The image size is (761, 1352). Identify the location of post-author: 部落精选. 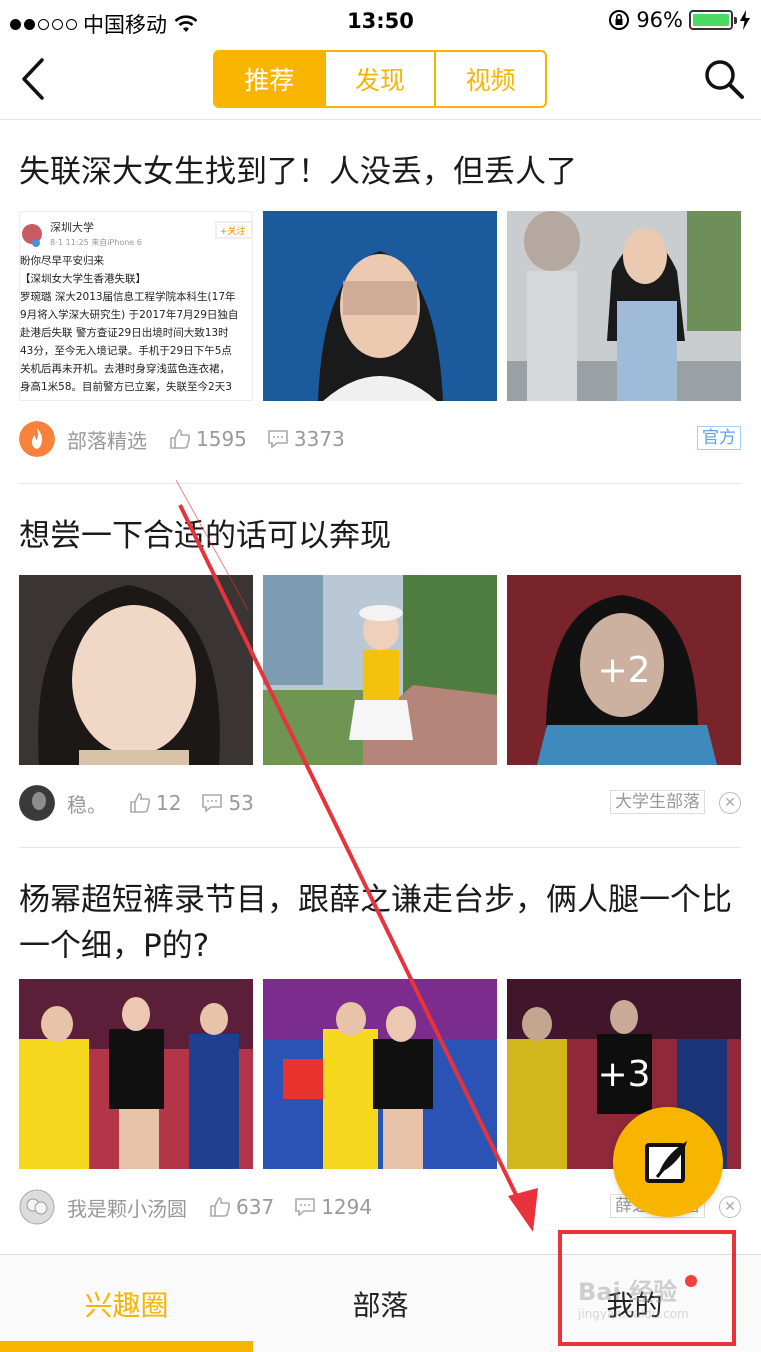
(107, 439).